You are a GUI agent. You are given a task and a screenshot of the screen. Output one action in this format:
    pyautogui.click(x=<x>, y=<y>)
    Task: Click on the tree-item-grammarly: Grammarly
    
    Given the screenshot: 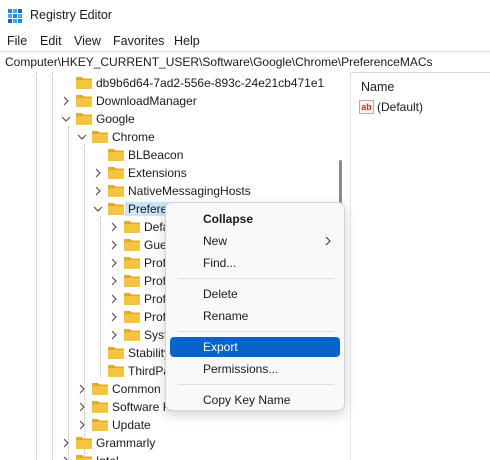 What is the action you would take?
    pyautogui.click(x=200, y=443)
    